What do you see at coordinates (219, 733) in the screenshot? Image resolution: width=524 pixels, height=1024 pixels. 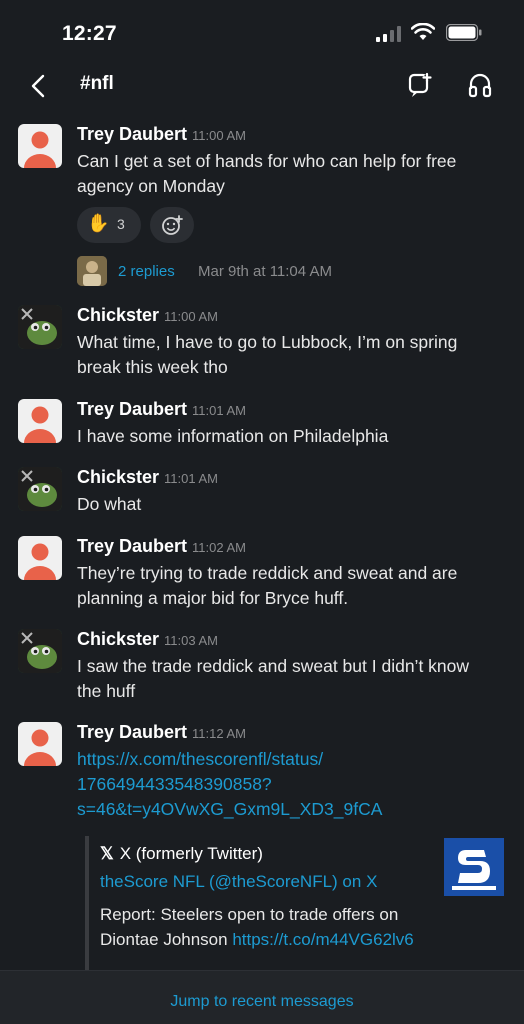 I see `message-timestamp: 11:12 AM` at bounding box center [219, 733].